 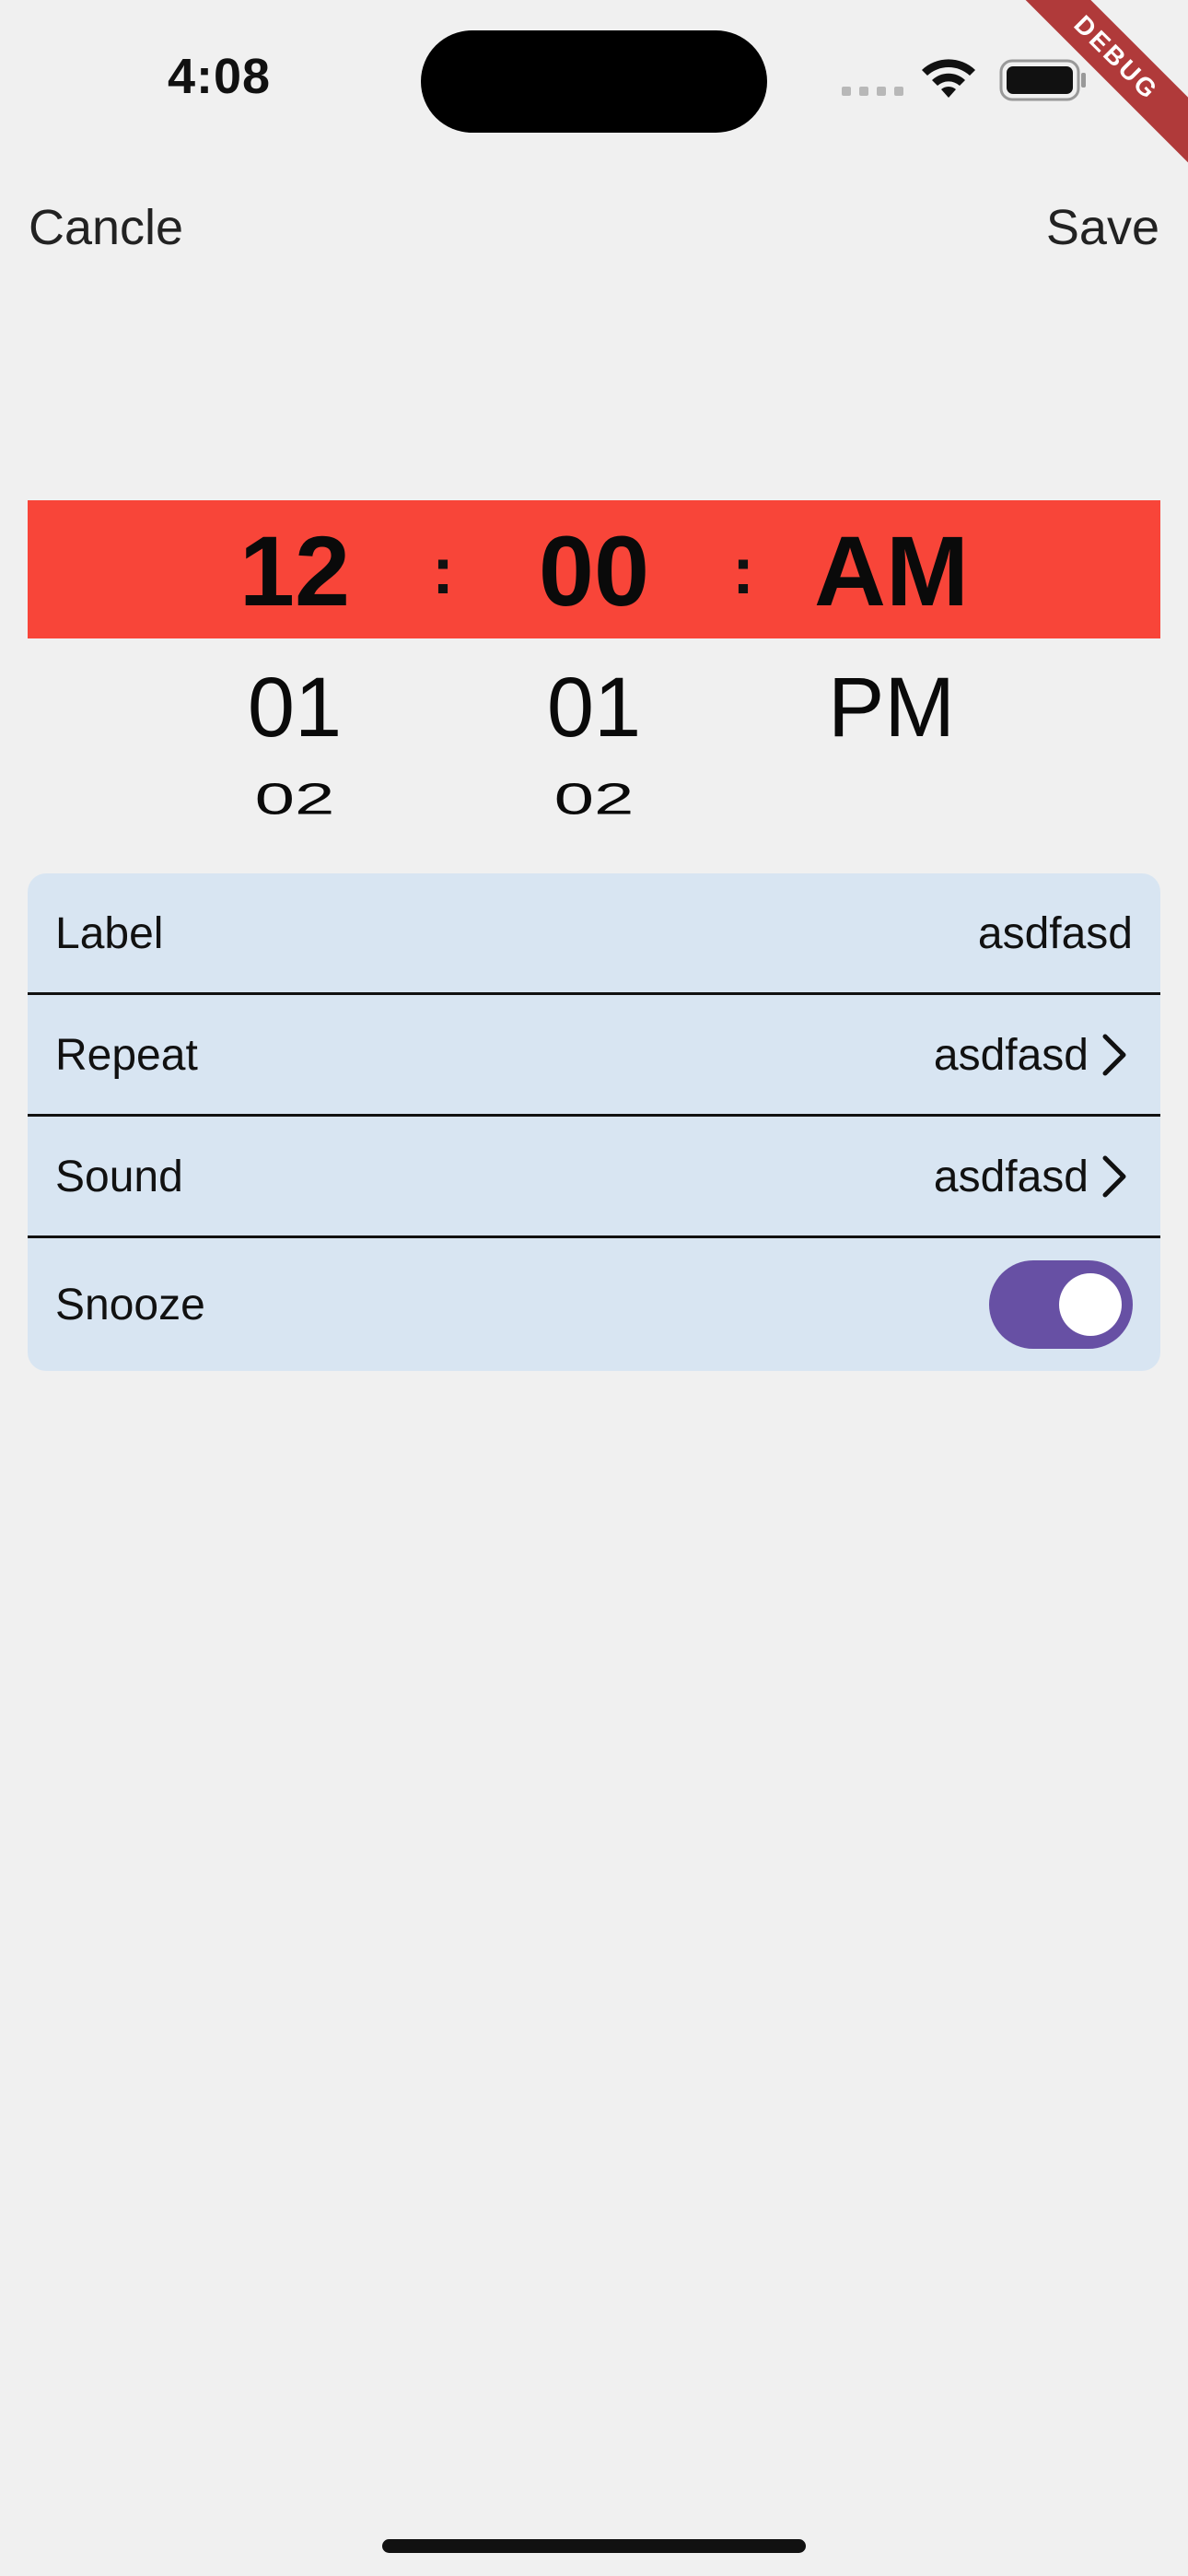 I want to click on snooze-title: Snooze, so click(x=130, y=1304).